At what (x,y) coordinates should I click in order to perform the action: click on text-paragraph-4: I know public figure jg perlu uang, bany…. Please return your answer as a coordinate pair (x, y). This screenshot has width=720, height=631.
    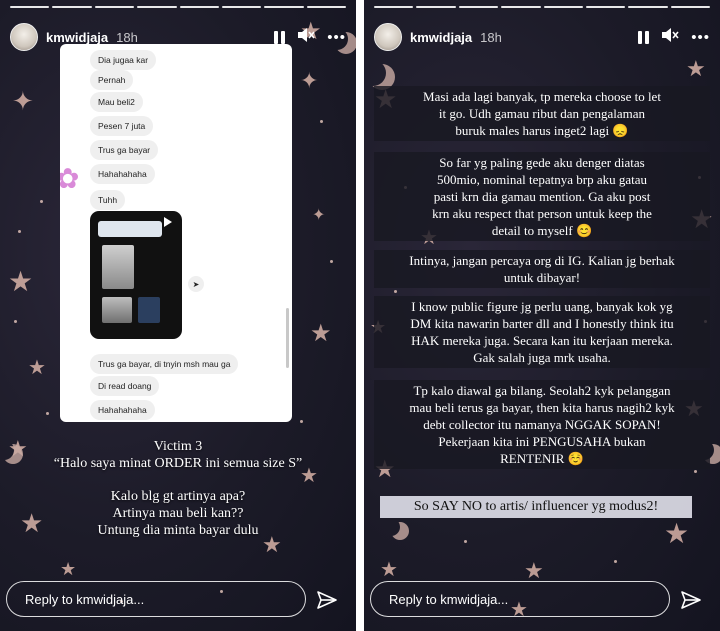
    Looking at the image, I should click on (542, 332).